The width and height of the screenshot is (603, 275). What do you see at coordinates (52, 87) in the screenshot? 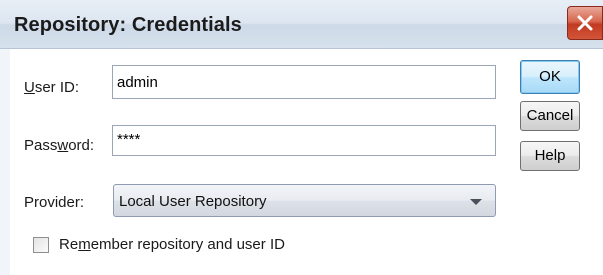
I see `user-id-label: User ID:` at bounding box center [52, 87].